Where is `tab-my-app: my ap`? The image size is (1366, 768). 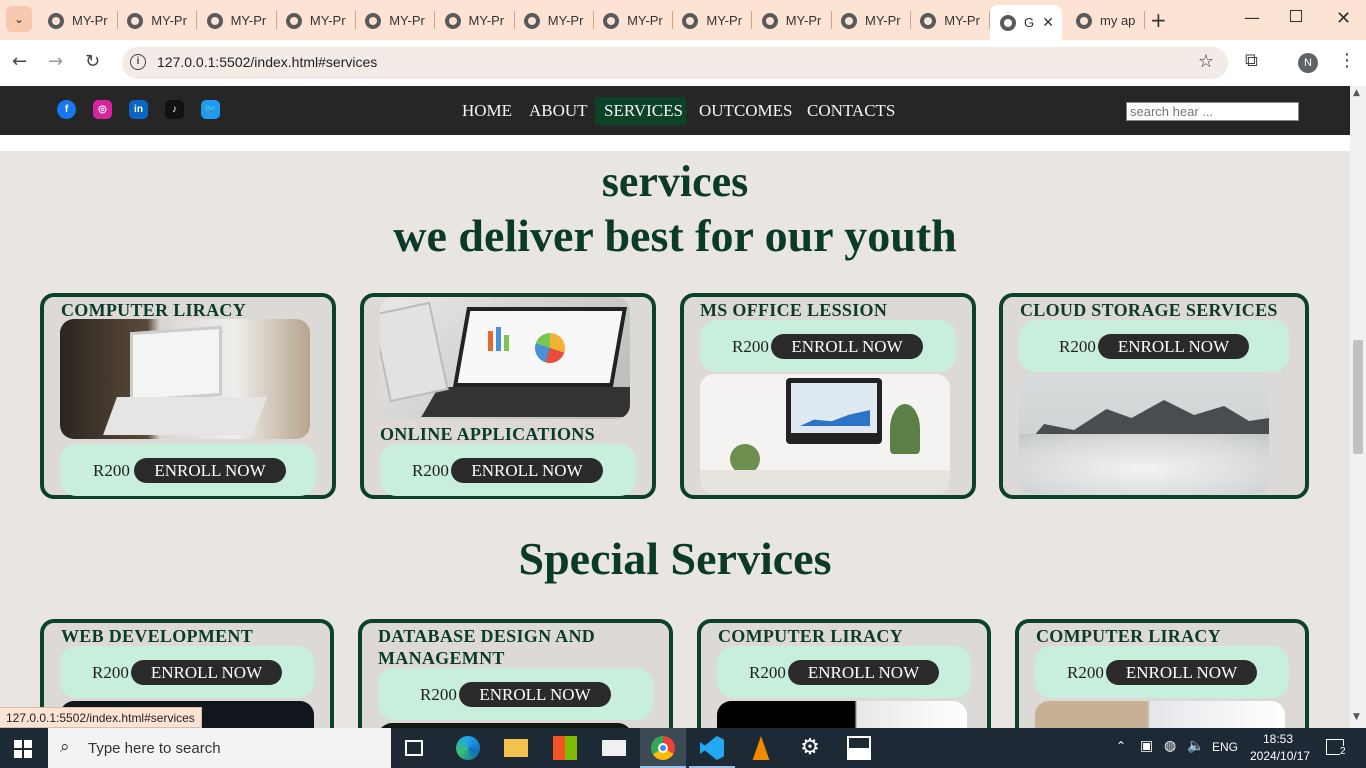 tab-my-app: my ap is located at coordinates (1105, 20).